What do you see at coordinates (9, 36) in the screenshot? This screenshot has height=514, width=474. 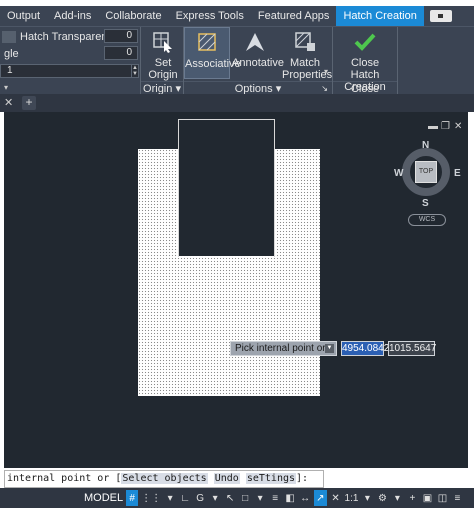 I see `transparency-icon` at bounding box center [9, 36].